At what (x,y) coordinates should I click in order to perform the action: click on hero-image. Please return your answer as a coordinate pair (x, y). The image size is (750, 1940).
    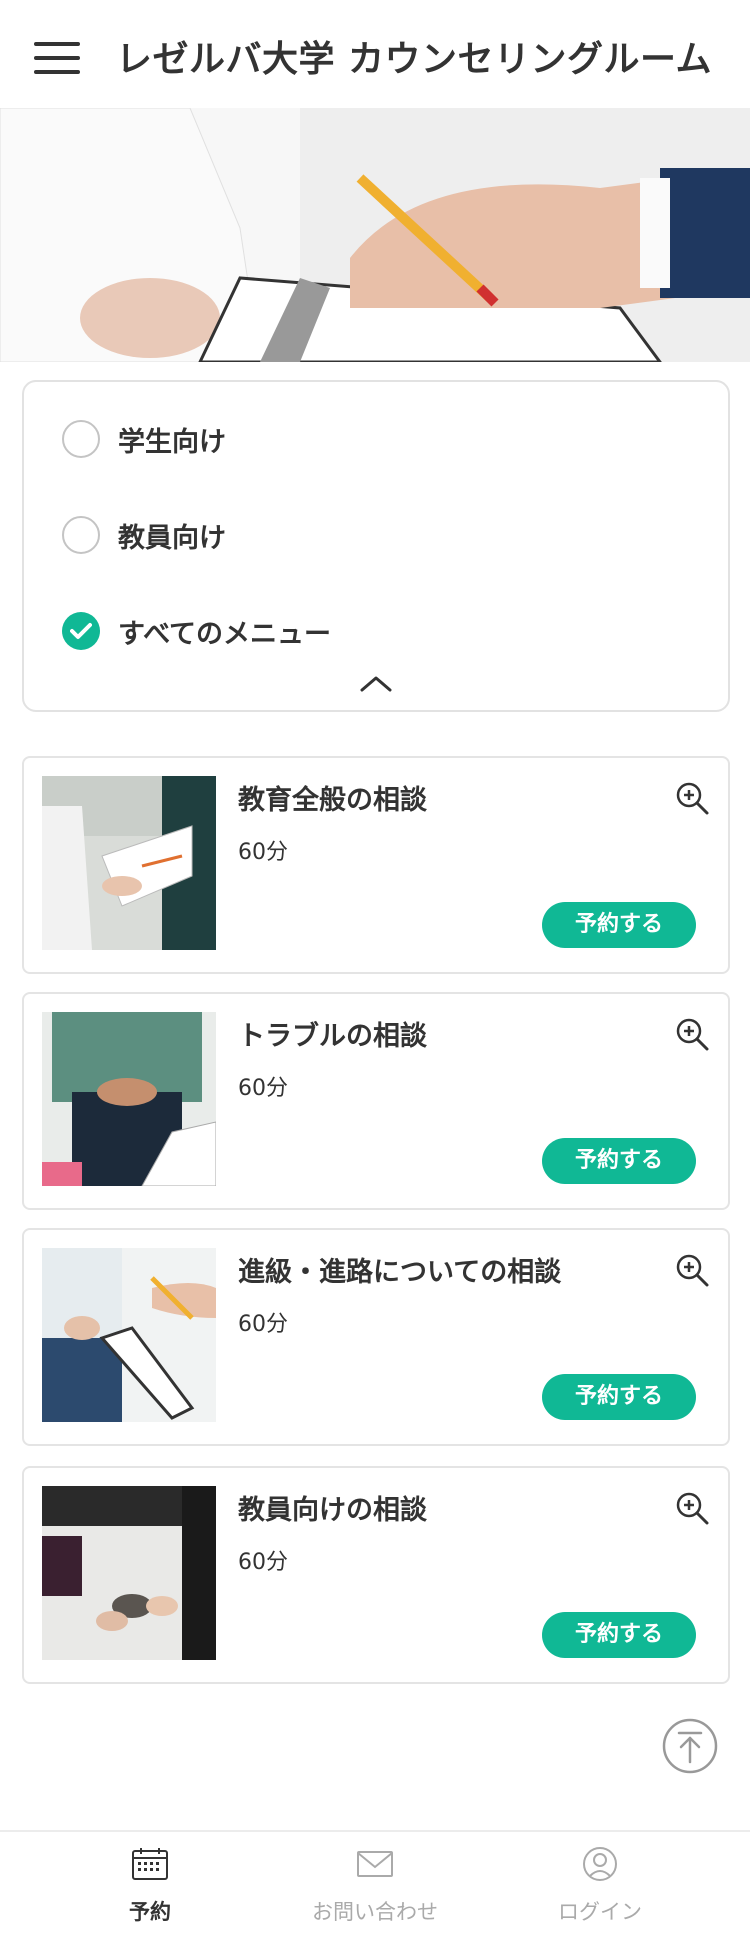
    Looking at the image, I should click on (375, 235).